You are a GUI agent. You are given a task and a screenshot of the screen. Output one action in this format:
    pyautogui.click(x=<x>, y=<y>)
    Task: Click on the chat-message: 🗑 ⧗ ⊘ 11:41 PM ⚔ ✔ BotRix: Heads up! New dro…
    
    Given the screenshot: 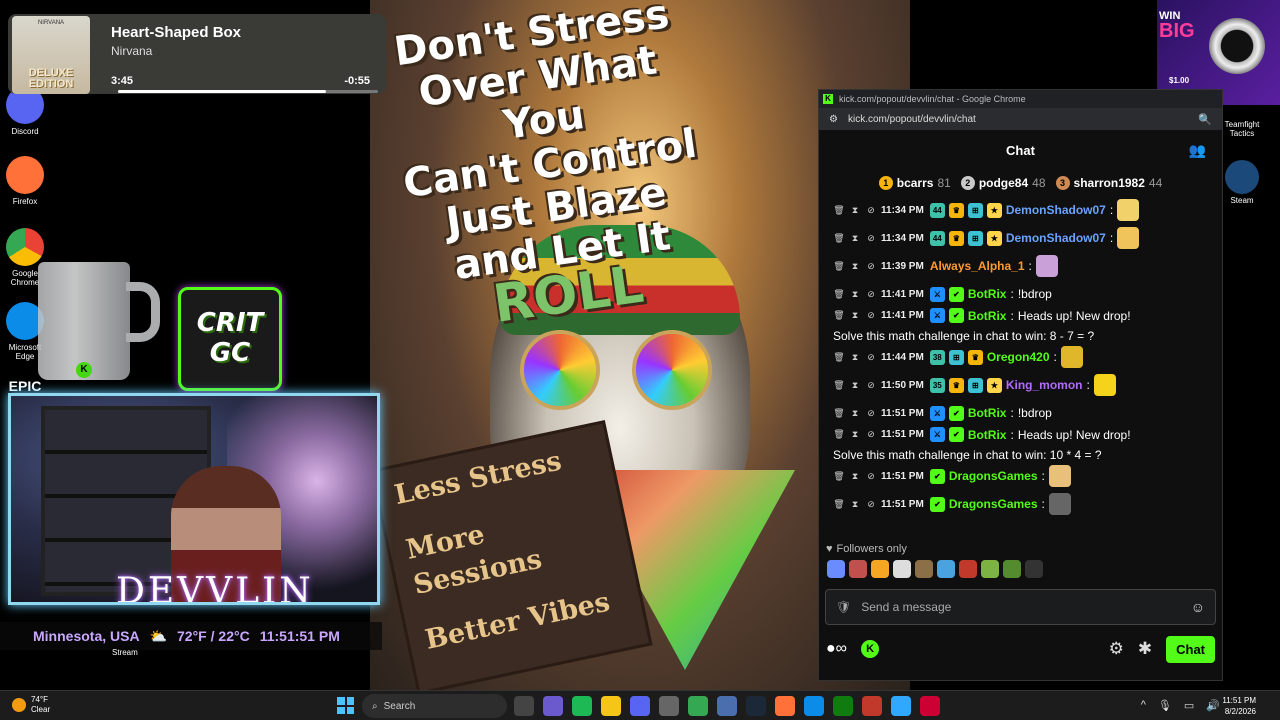 What is the action you would take?
    pyautogui.click(x=1020, y=325)
    